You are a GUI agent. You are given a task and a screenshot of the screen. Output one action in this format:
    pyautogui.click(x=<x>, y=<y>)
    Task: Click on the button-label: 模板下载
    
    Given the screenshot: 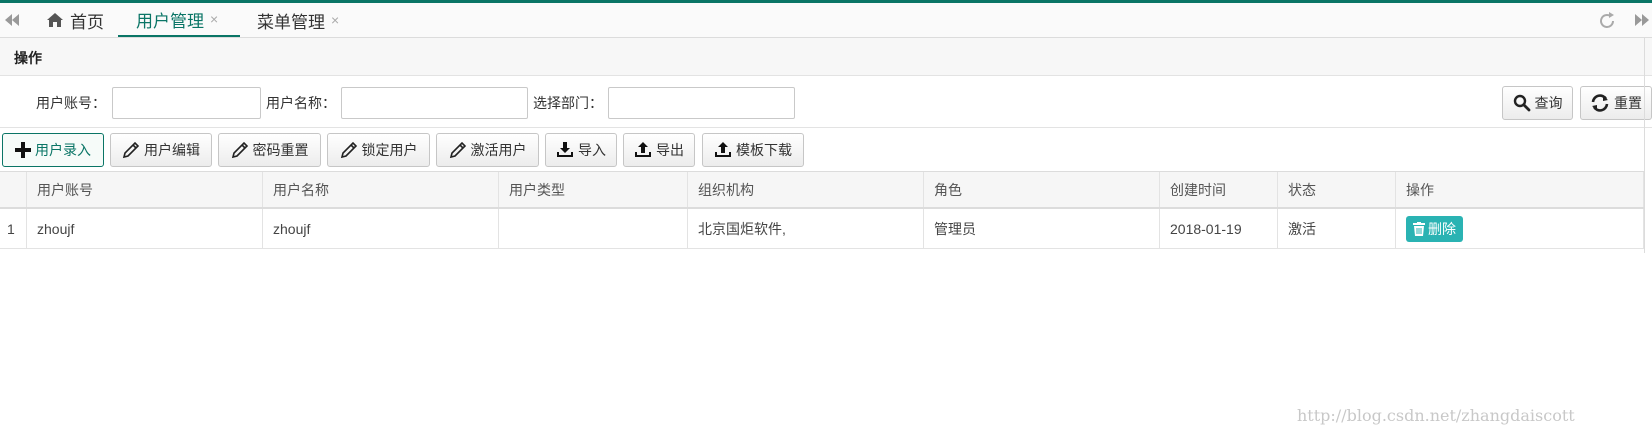 What is the action you would take?
    pyautogui.click(x=764, y=150)
    